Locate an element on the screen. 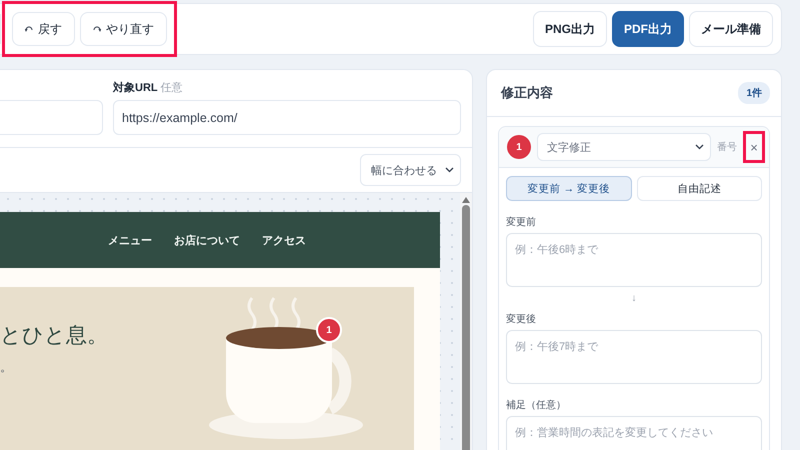 Image resolution: width=800 pixels, height=450 pixels. input-field is located at coordinates (51, 117).